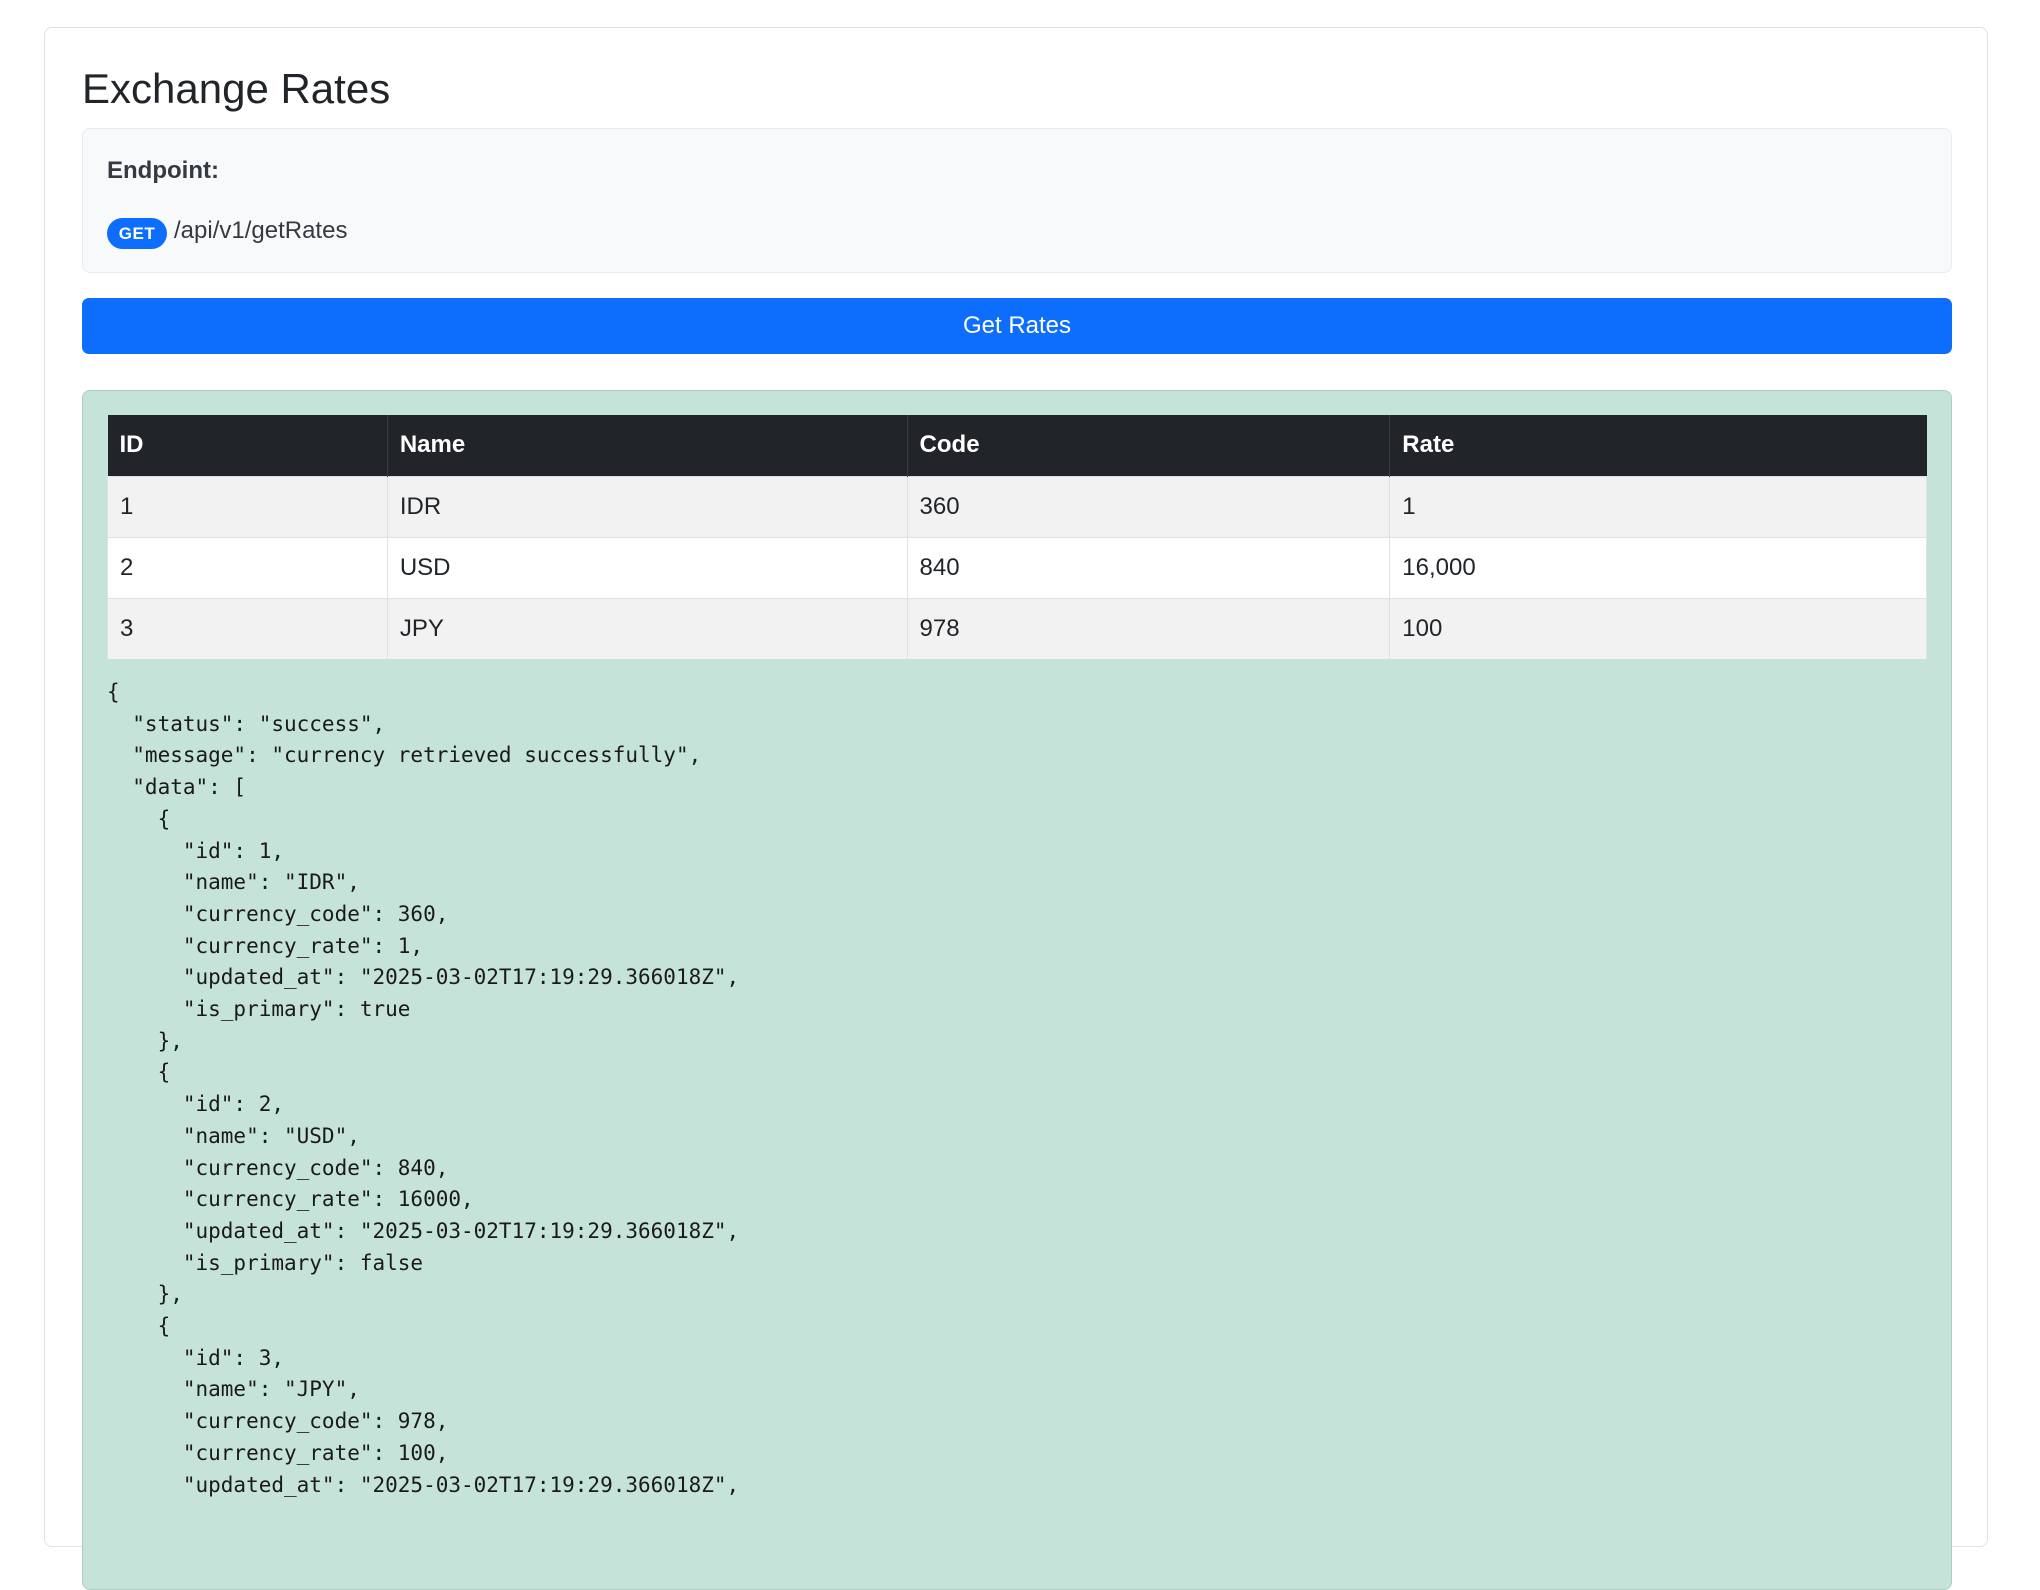  What do you see at coordinates (1149, 506) in the screenshot?
I see `cell-code: 360` at bounding box center [1149, 506].